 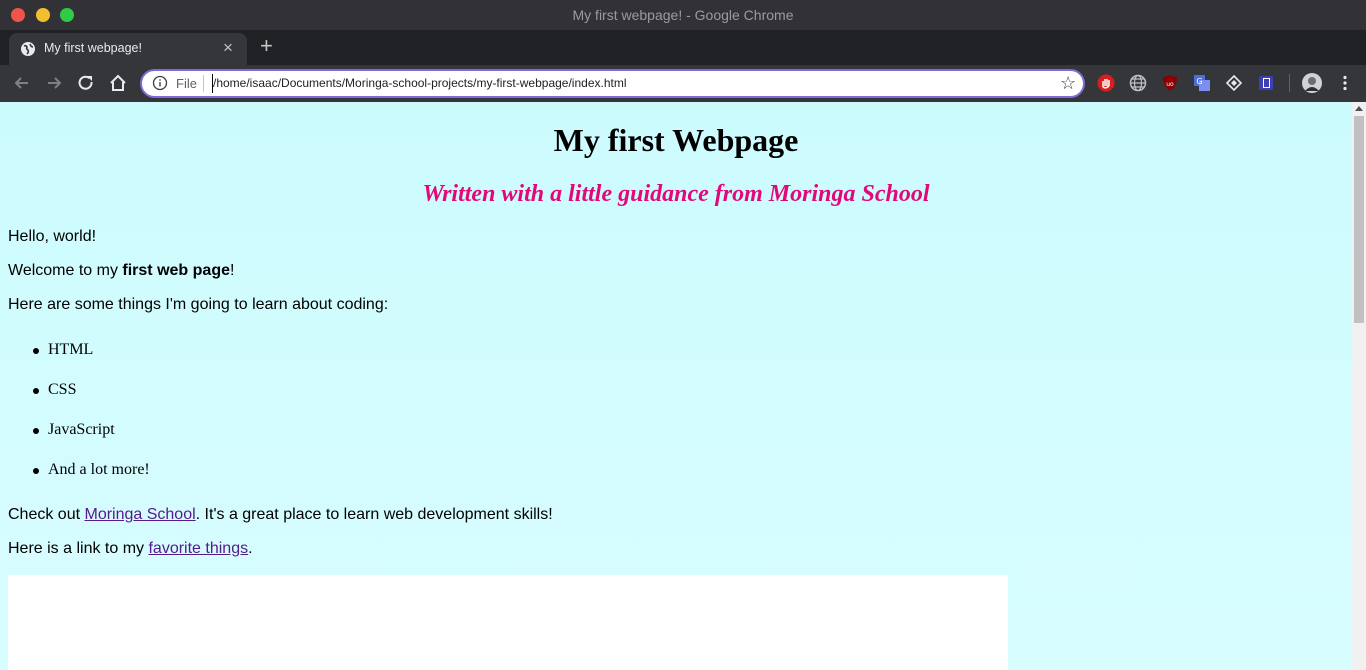 I want to click on welcome-paragraph: Welcome to my first web page!, so click(x=121, y=271).